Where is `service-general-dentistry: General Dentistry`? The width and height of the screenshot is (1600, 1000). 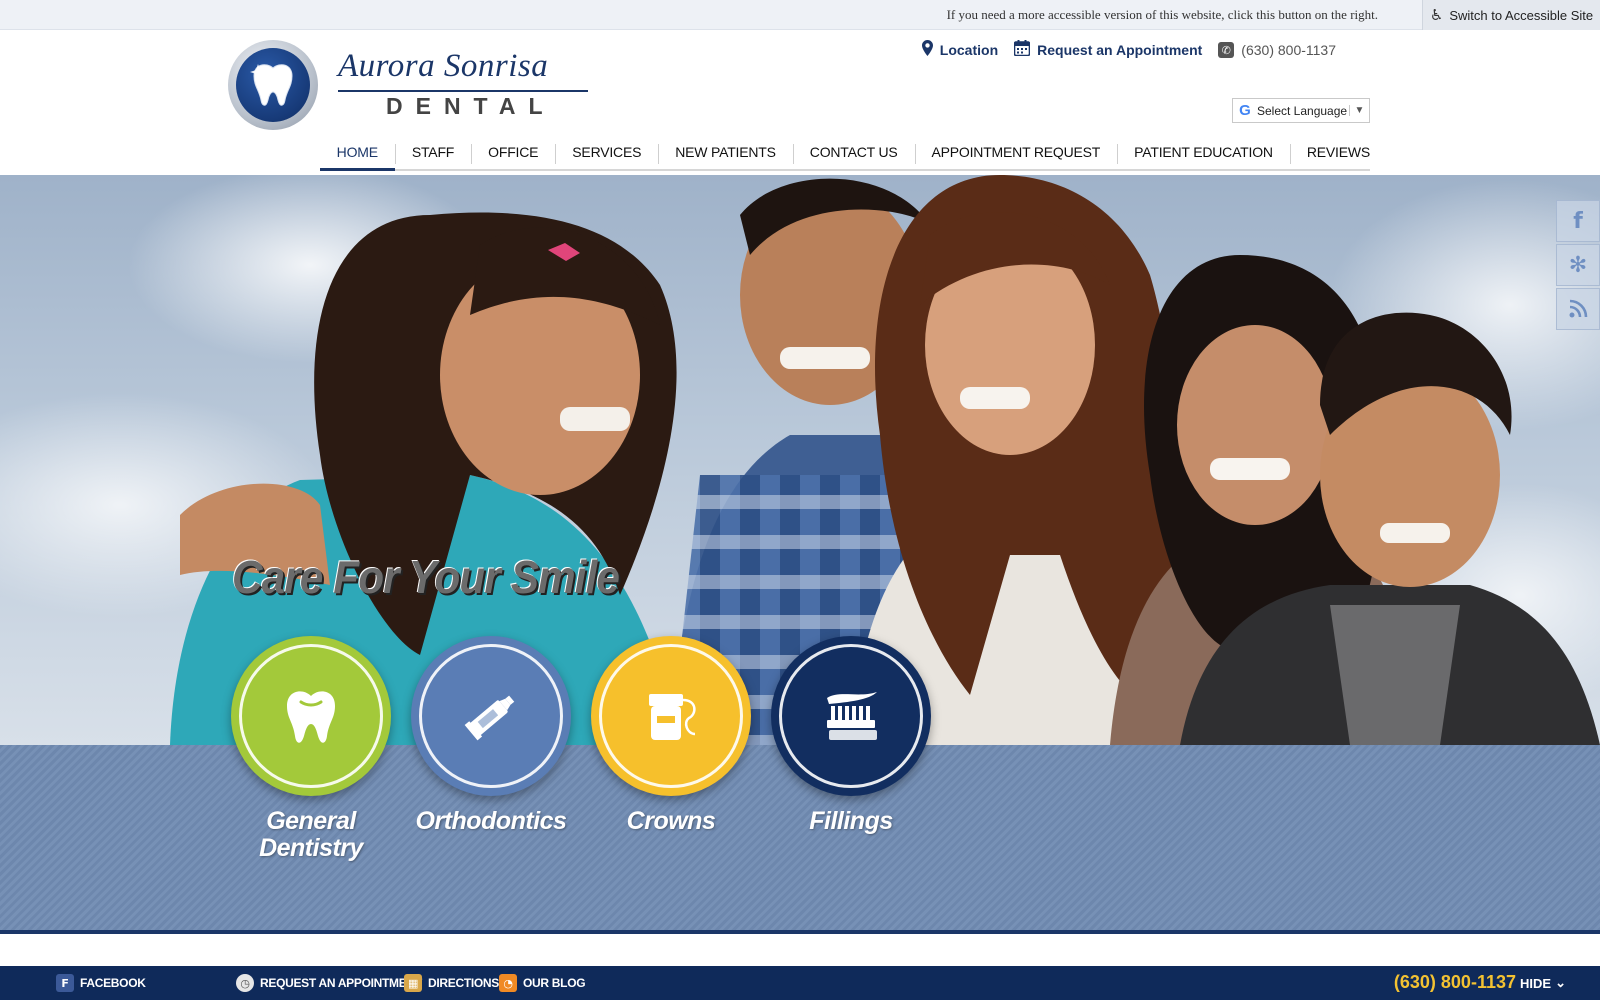
service-general-dentistry: General Dentistry is located at coordinates (311, 749).